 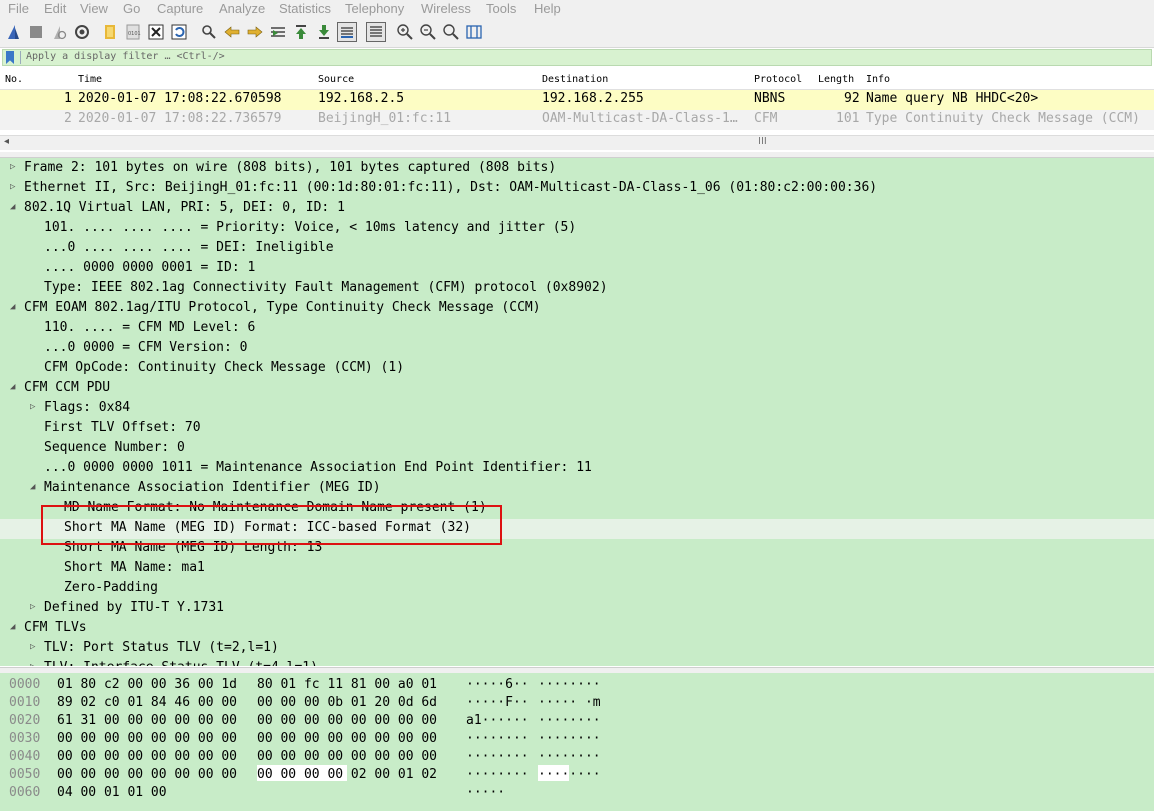 What do you see at coordinates (14, 79) in the screenshot?
I see `column-header-no: No.` at bounding box center [14, 79].